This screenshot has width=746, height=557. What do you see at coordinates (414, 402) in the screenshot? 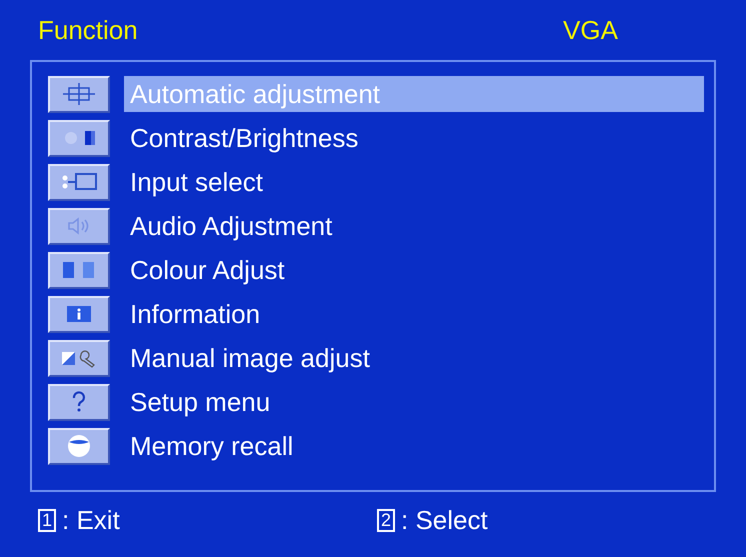
I see `menu-item: Setup menu` at bounding box center [414, 402].